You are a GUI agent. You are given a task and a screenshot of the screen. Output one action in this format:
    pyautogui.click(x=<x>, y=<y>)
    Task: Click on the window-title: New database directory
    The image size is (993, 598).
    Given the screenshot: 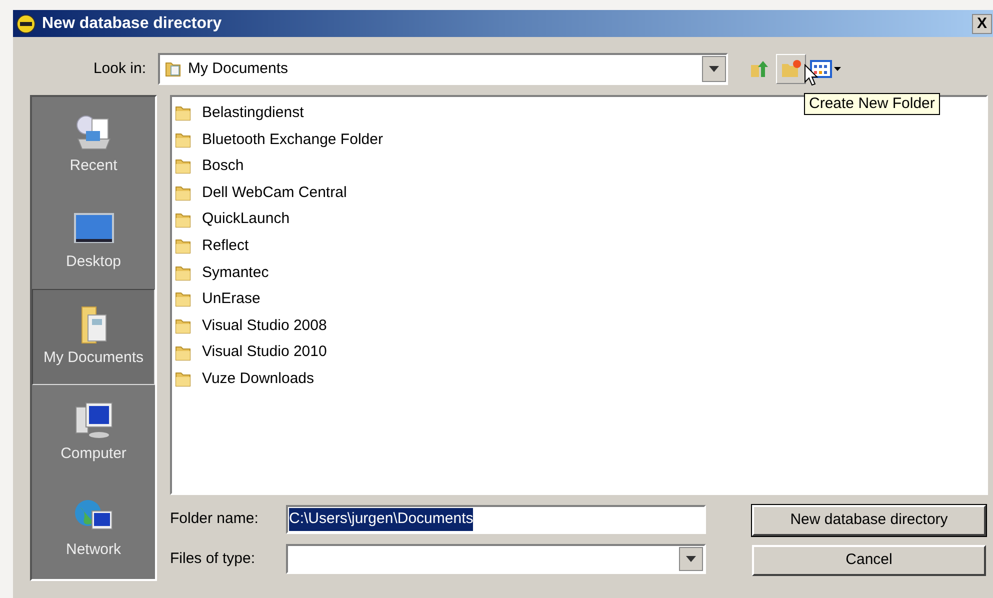 What is the action you would take?
    pyautogui.click(x=132, y=24)
    